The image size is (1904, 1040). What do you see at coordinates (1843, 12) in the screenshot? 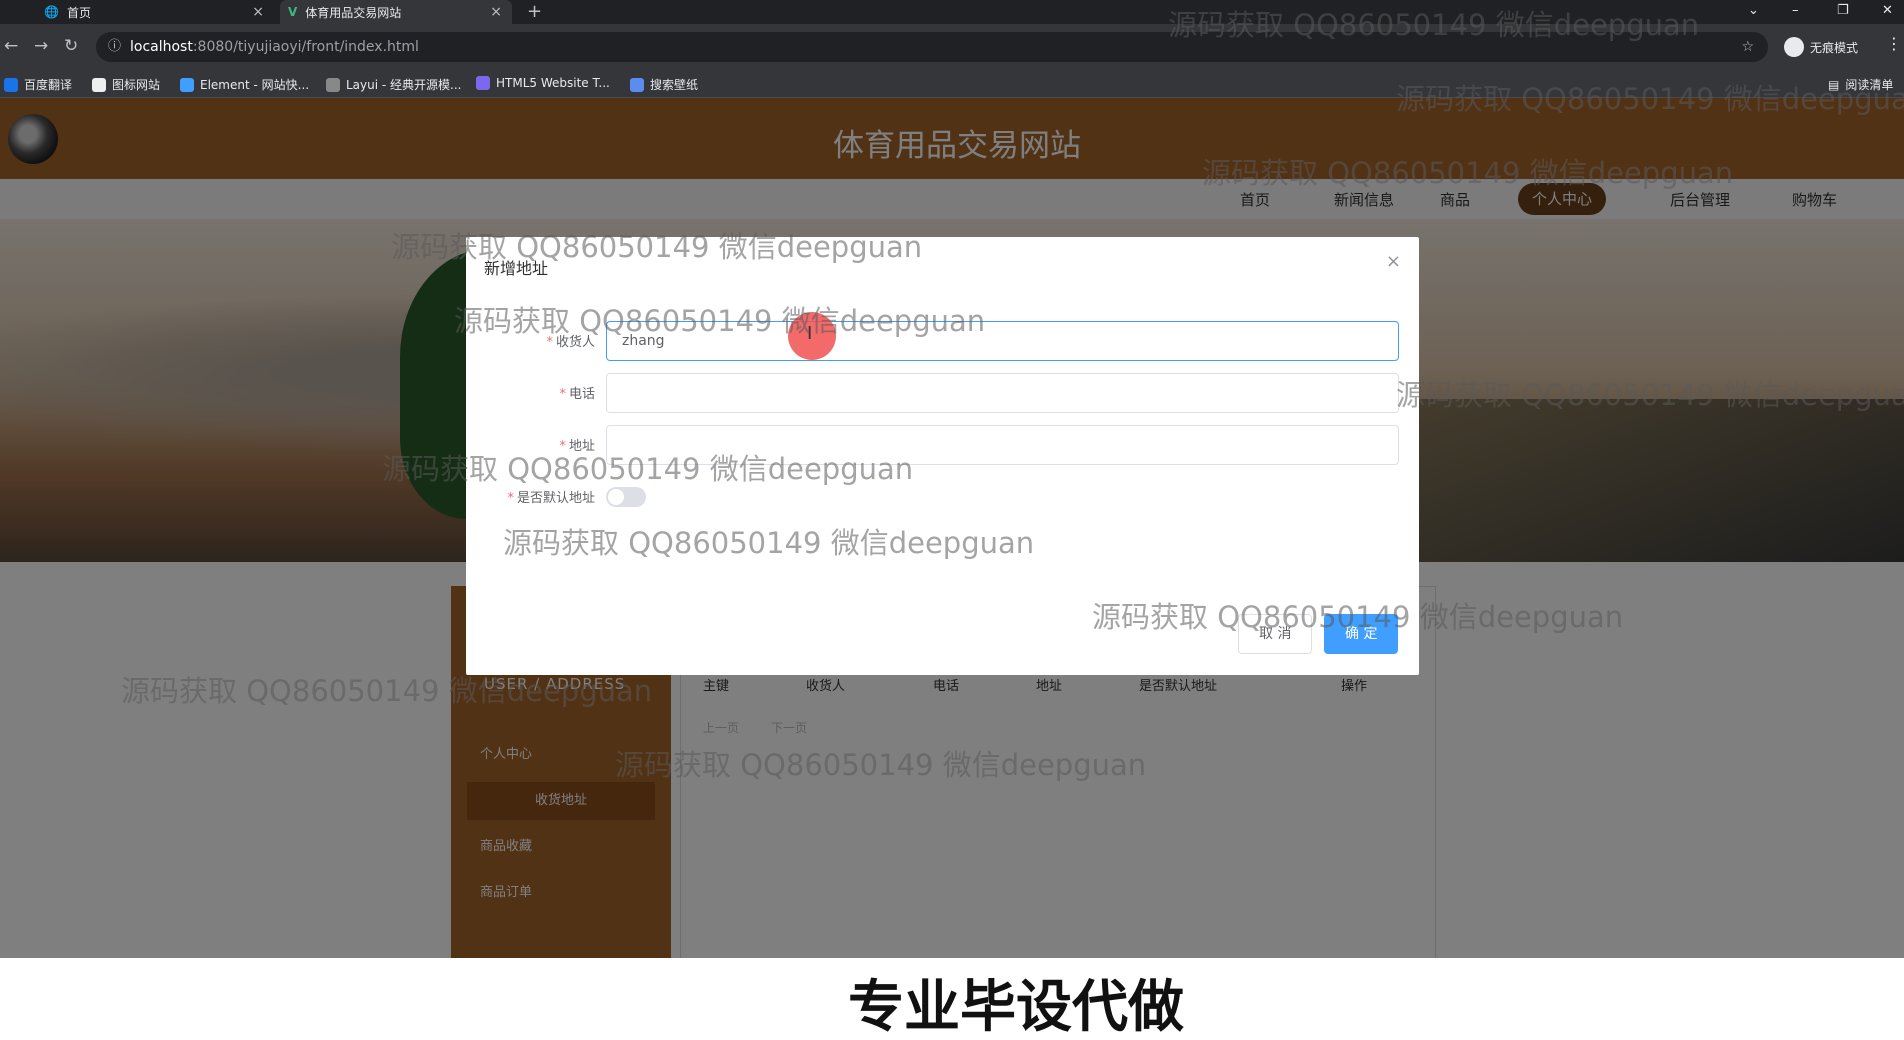
I see `restore-icon: ❐` at bounding box center [1843, 12].